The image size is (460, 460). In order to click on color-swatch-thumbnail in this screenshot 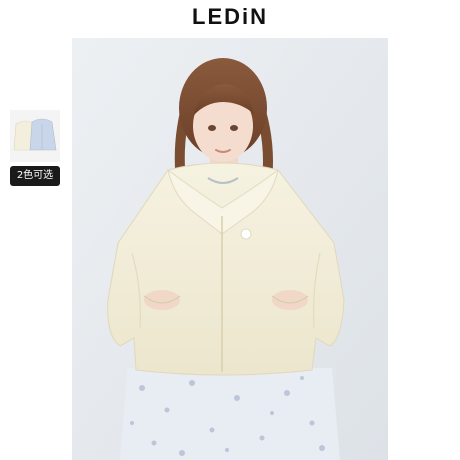, I will do `click(35, 136)`.